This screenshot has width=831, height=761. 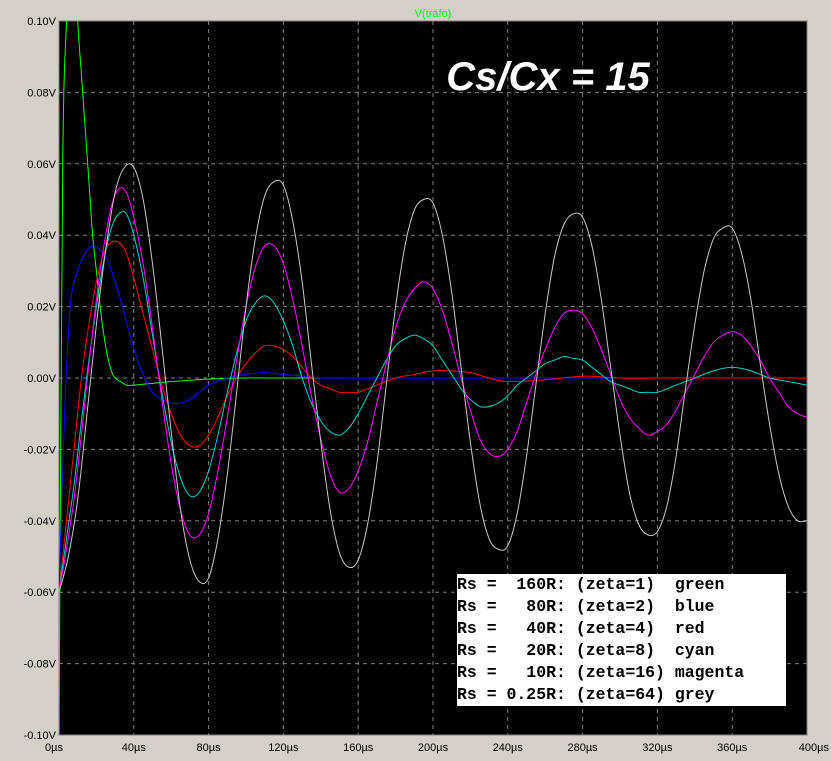 I want to click on x-tick-label: 280µs, so click(x=582, y=748).